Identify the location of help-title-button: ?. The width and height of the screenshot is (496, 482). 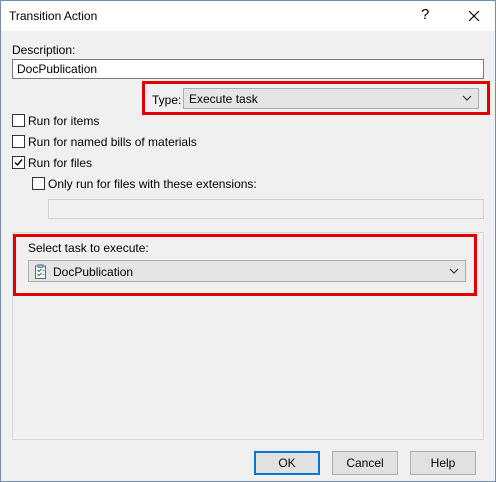
(425, 14).